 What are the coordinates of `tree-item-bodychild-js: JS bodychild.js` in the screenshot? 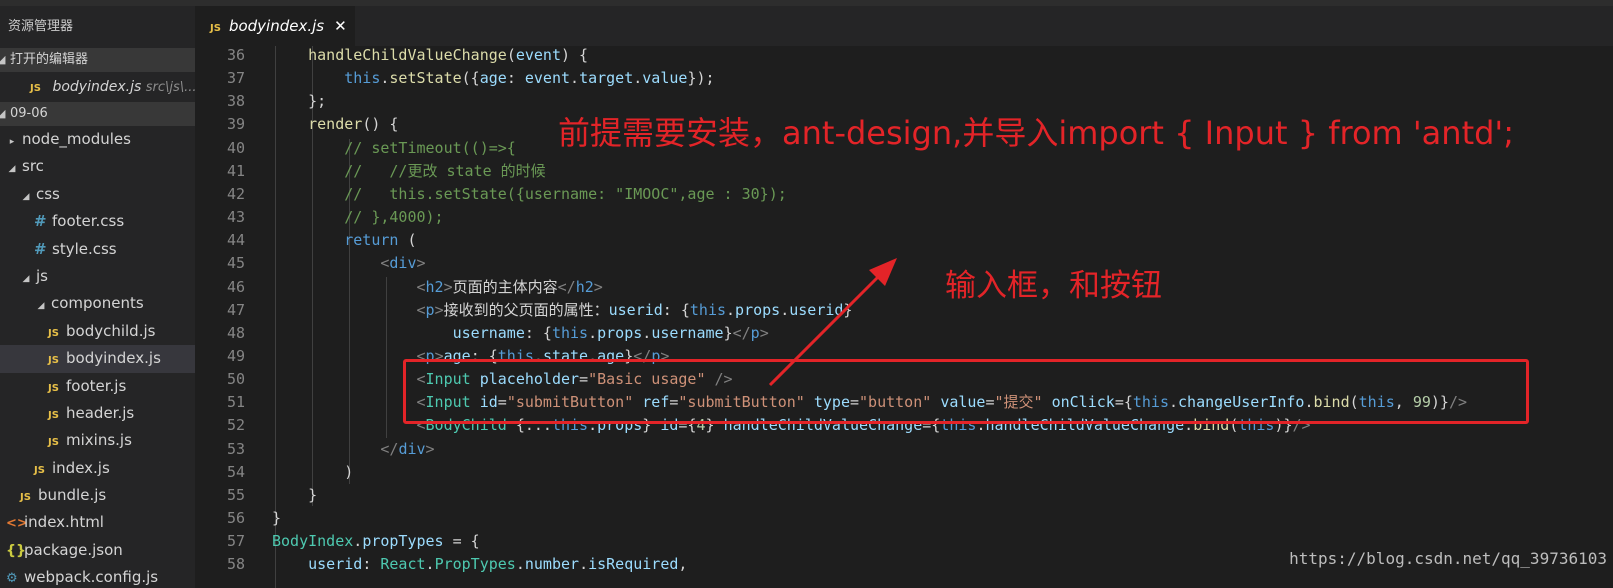 It's located at (97, 331).